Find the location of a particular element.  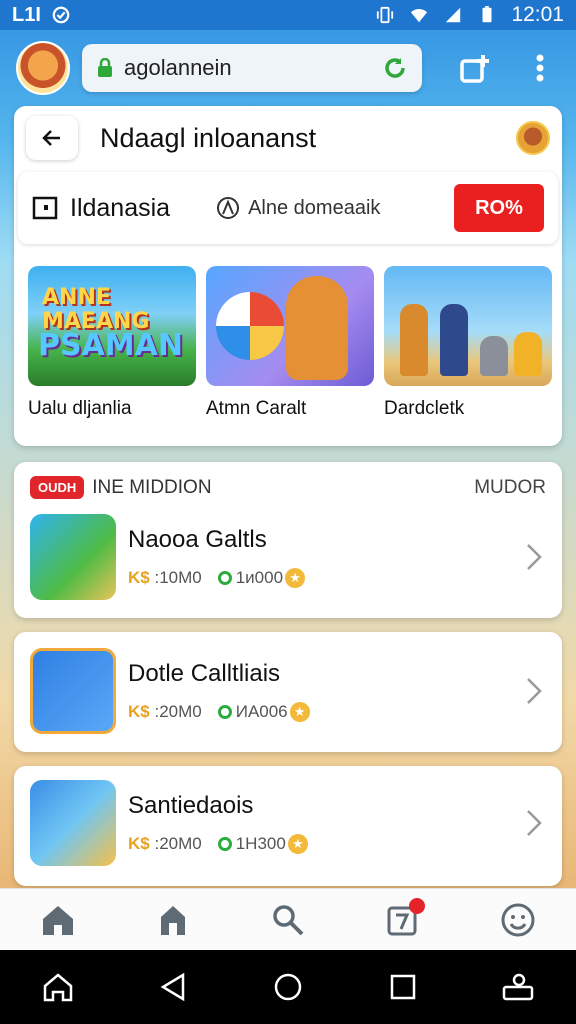

thumbnail-logo-text: ANNE MAEANG is located at coordinates (96, 309).